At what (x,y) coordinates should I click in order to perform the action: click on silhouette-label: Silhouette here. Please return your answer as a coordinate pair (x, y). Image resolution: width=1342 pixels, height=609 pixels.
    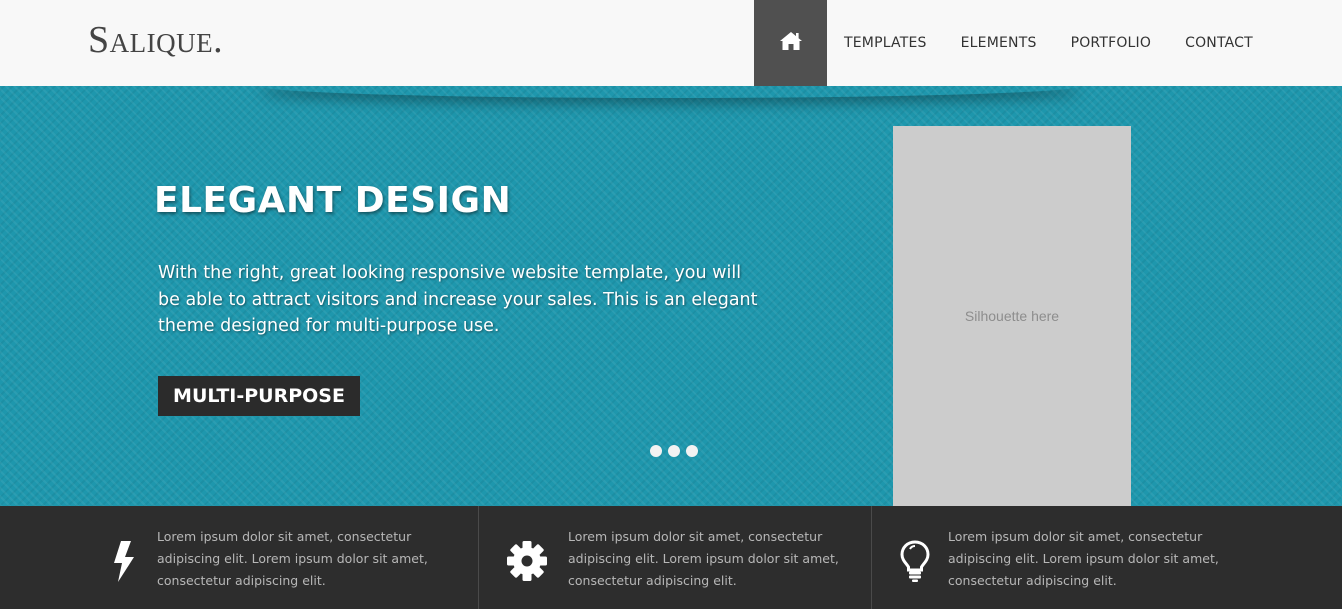
    Looking at the image, I should click on (1012, 316).